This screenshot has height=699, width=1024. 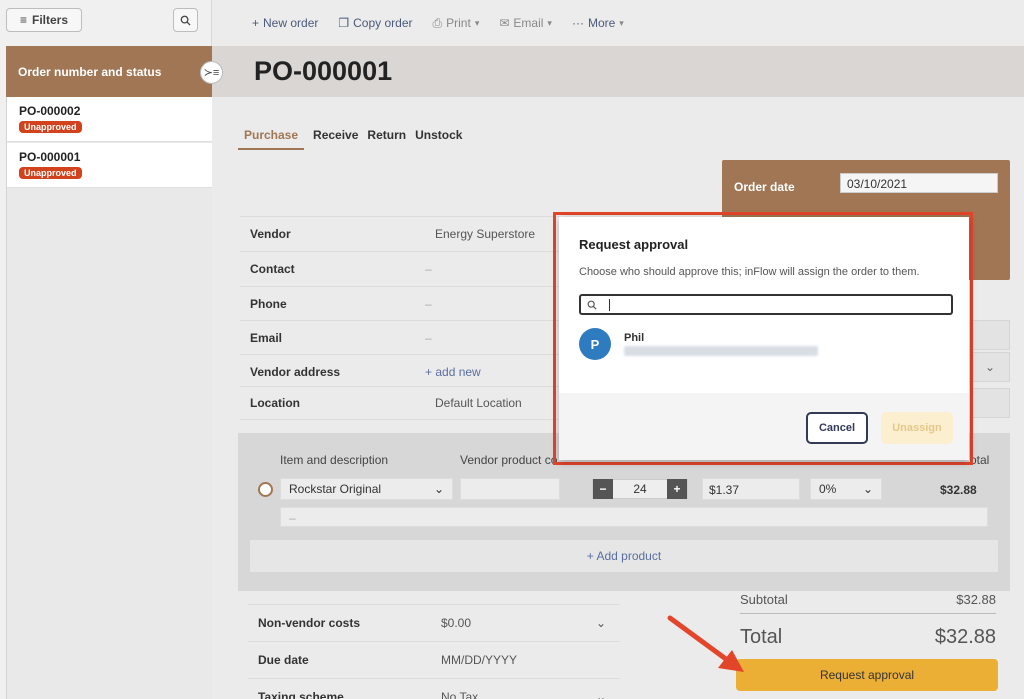 What do you see at coordinates (291, 23) in the screenshot?
I see `new-order-label: New order` at bounding box center [291, 23].